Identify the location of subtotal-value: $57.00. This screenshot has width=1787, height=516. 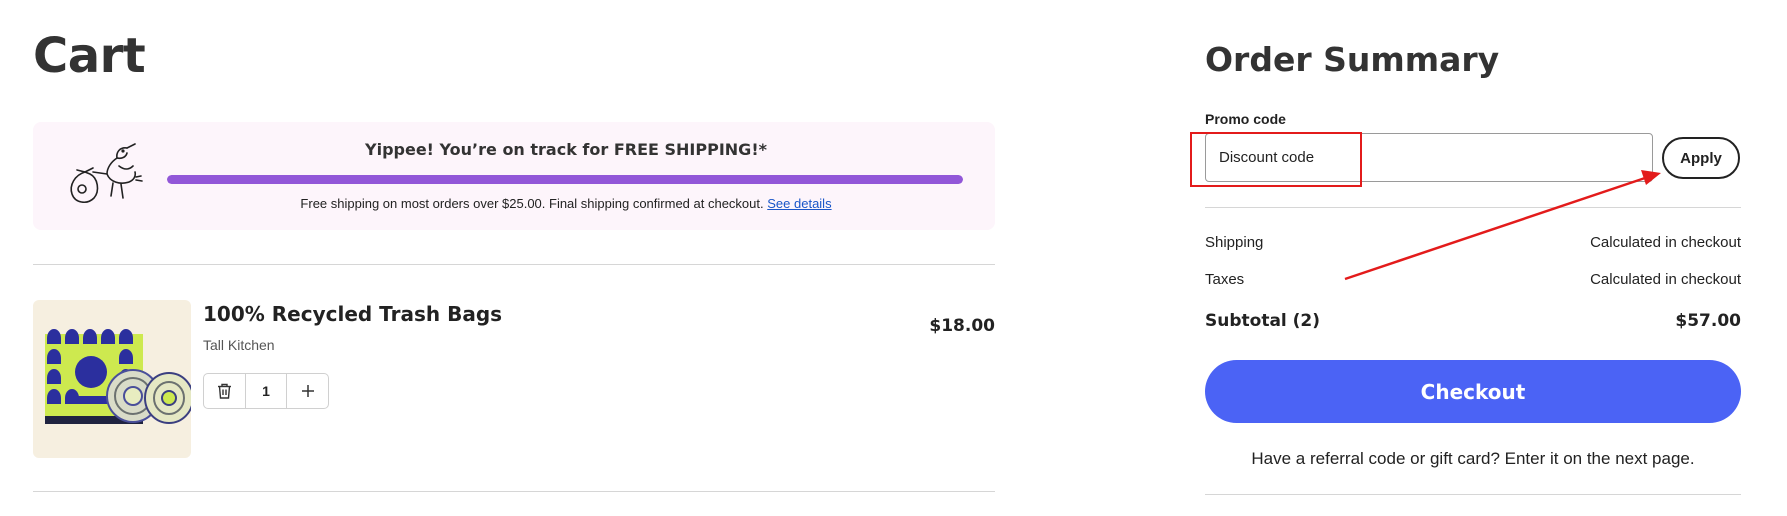
(1708, 321).